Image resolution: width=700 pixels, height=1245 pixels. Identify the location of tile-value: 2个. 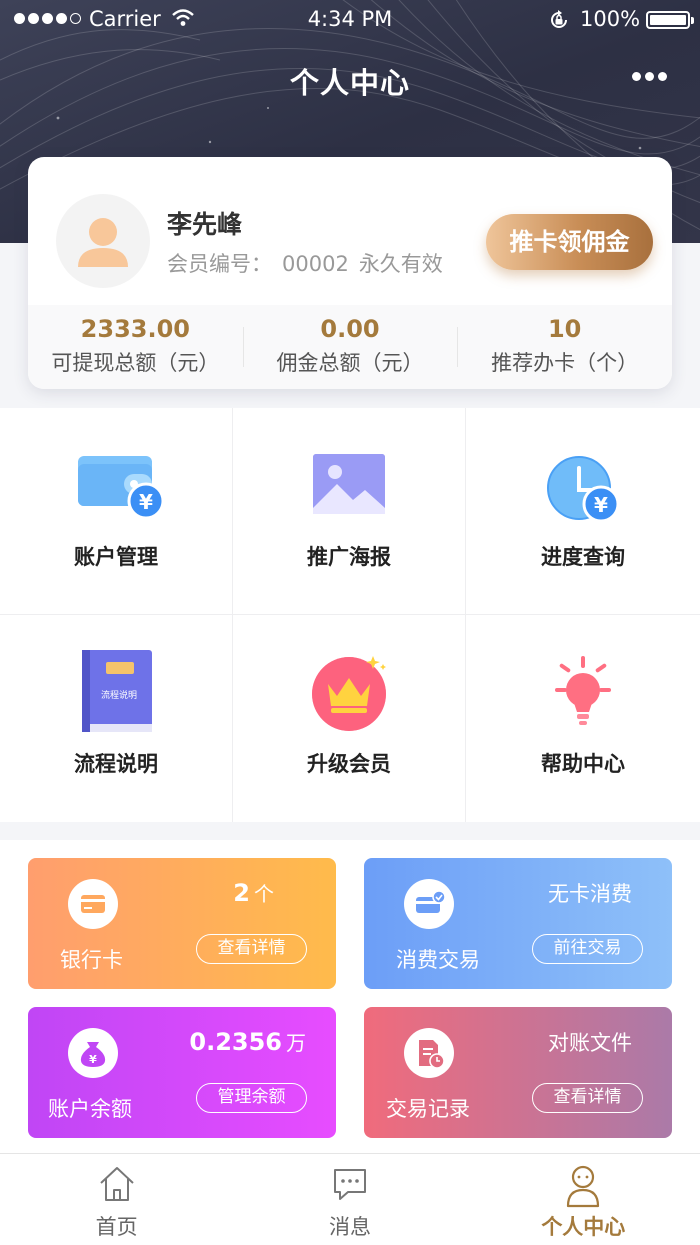
(253, 893).